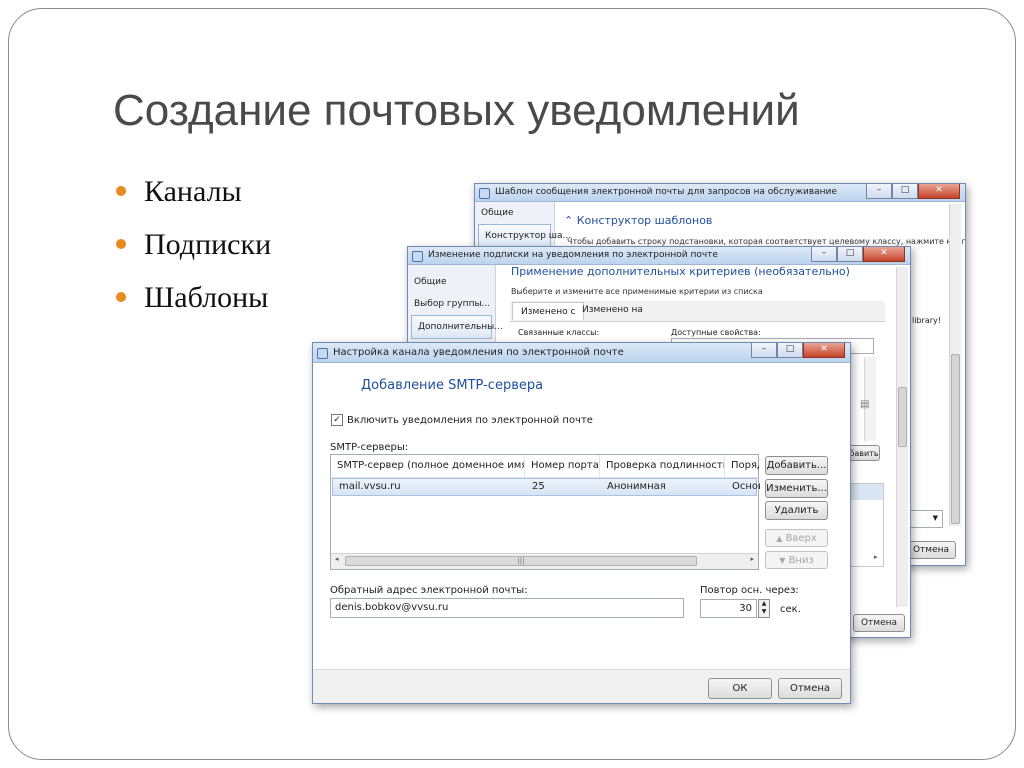 This screenshot has height=768, width=1024. Describe the element at coordinates (764, 612) in the screenshot. I see `stepper-down-icon: ▼` at that location.